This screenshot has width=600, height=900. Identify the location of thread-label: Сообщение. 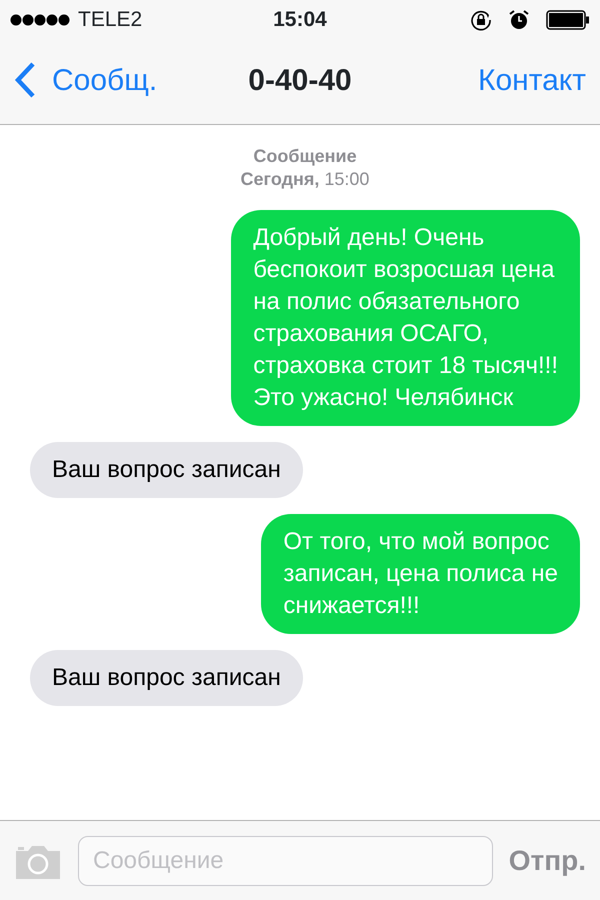
(305, 156).